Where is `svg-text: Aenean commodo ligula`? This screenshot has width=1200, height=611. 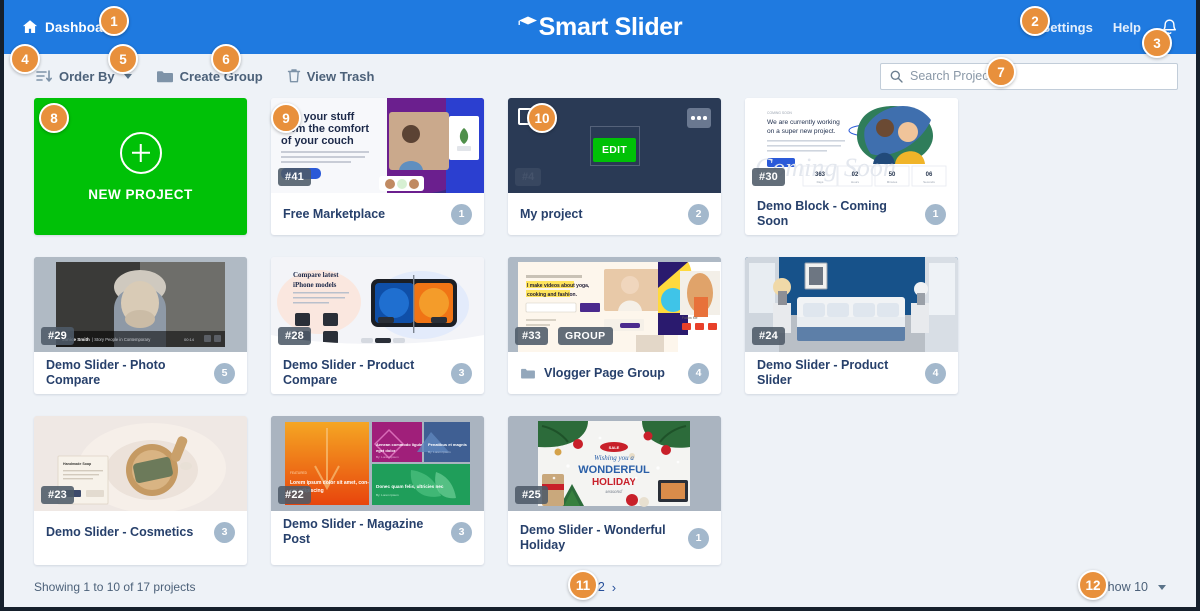 svg-text: Aenean commodo ligula is located at coordinates (399, 444).